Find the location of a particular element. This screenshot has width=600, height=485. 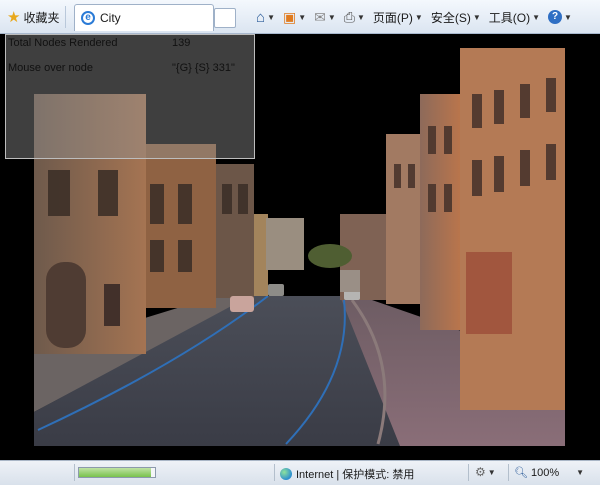

help-icon: ? is located at coordinates (555, 17).